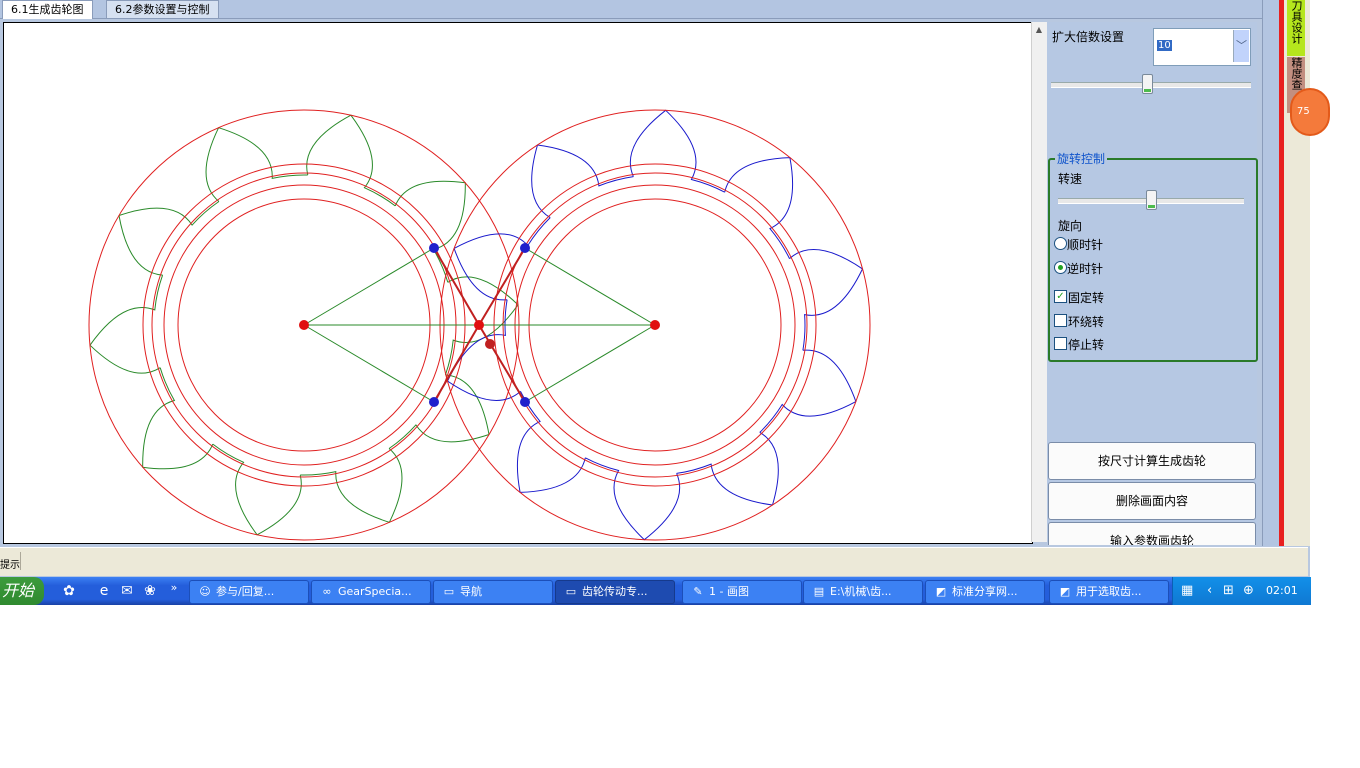  I want to click on checkbox-stop-rotation-label: 停止转, so click(1086, 345).